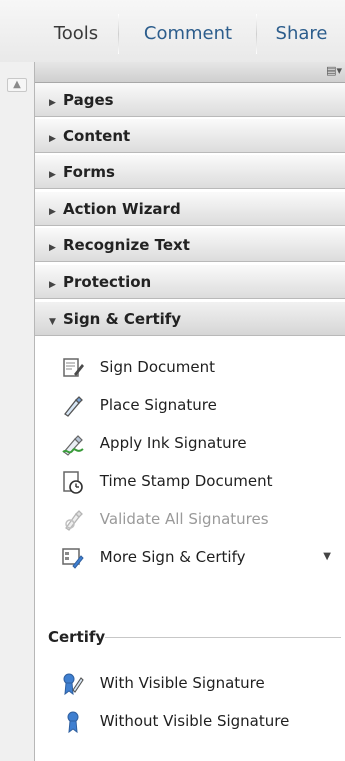  What do you see at coordinates (73, 520) in the screenshot?
I see `validate-icon` at bounding box center [73, 520].